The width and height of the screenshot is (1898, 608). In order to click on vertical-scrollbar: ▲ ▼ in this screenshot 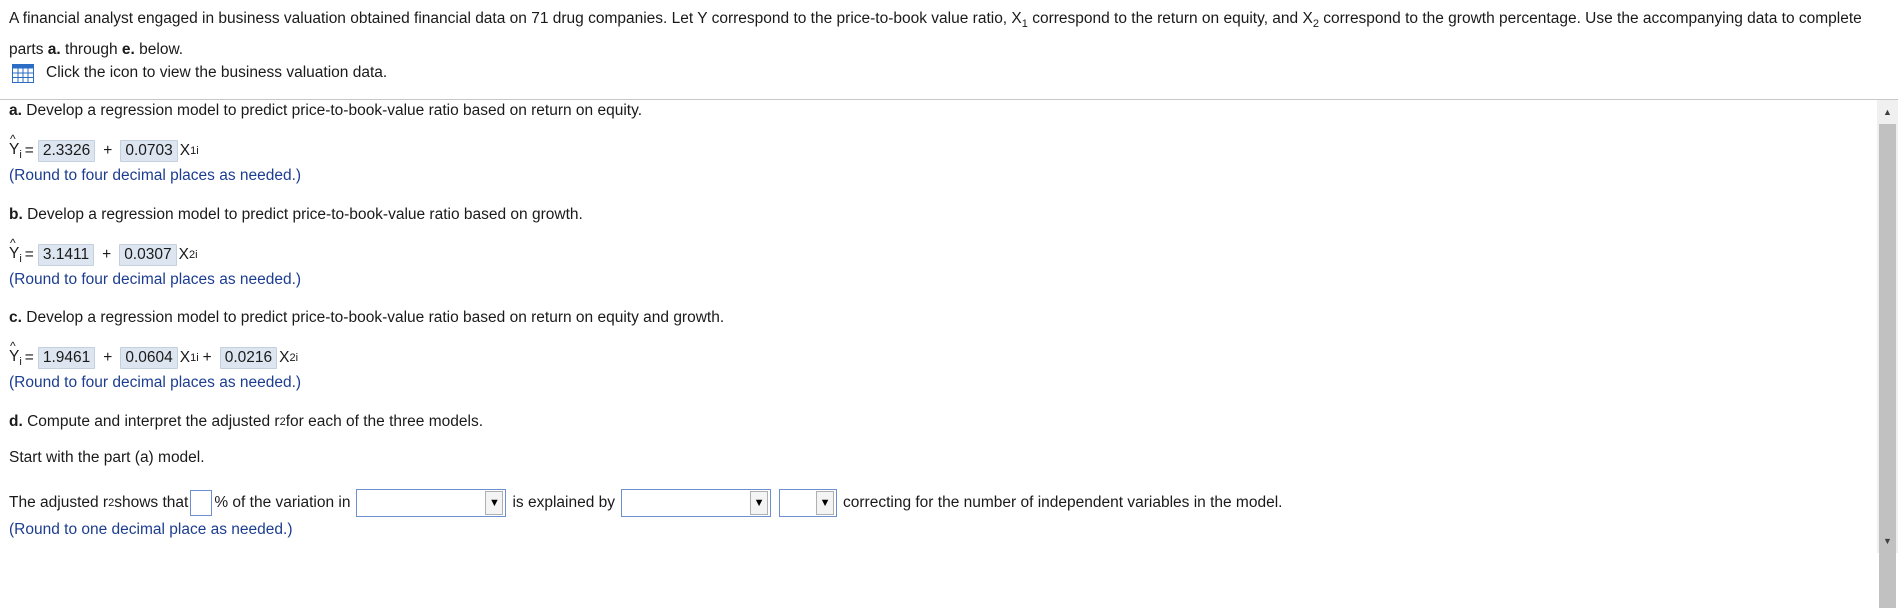, I will do `click(1887, 354)`.